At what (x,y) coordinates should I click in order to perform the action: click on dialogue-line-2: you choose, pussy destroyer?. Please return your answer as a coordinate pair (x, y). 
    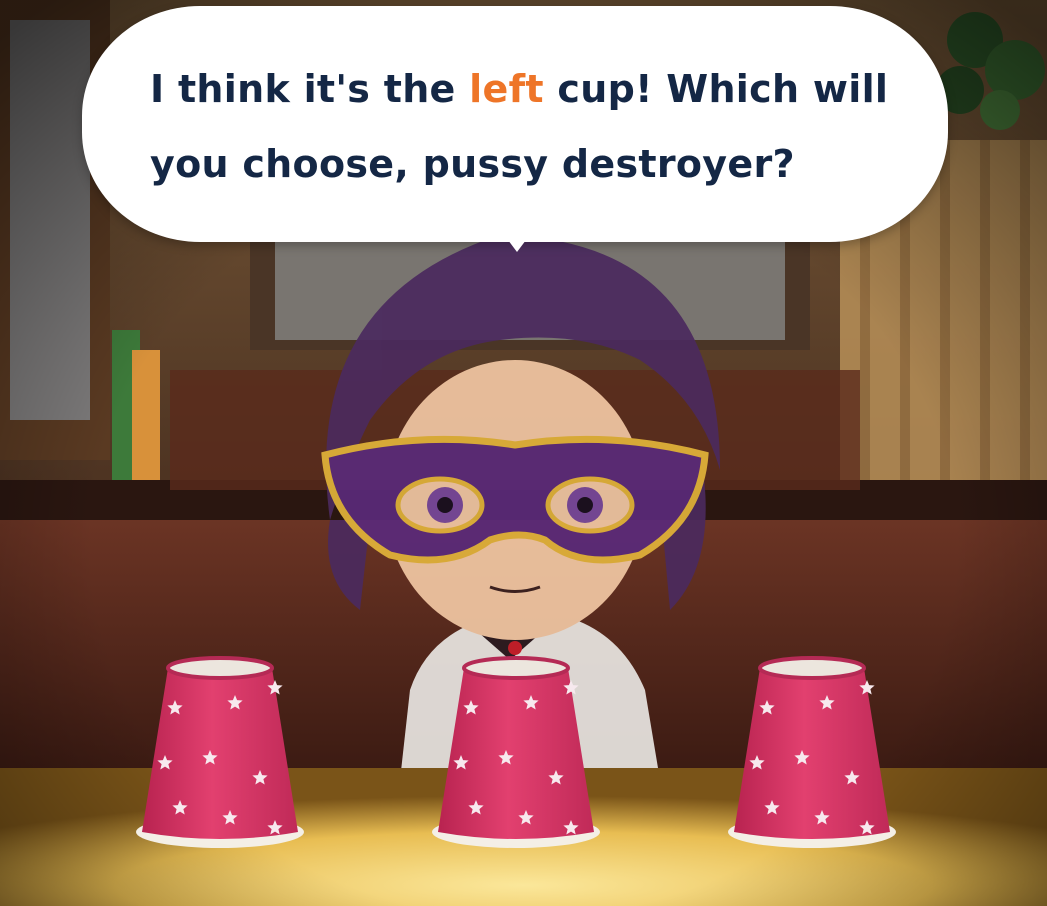
    Looking at the image, I should click on (472, 164).